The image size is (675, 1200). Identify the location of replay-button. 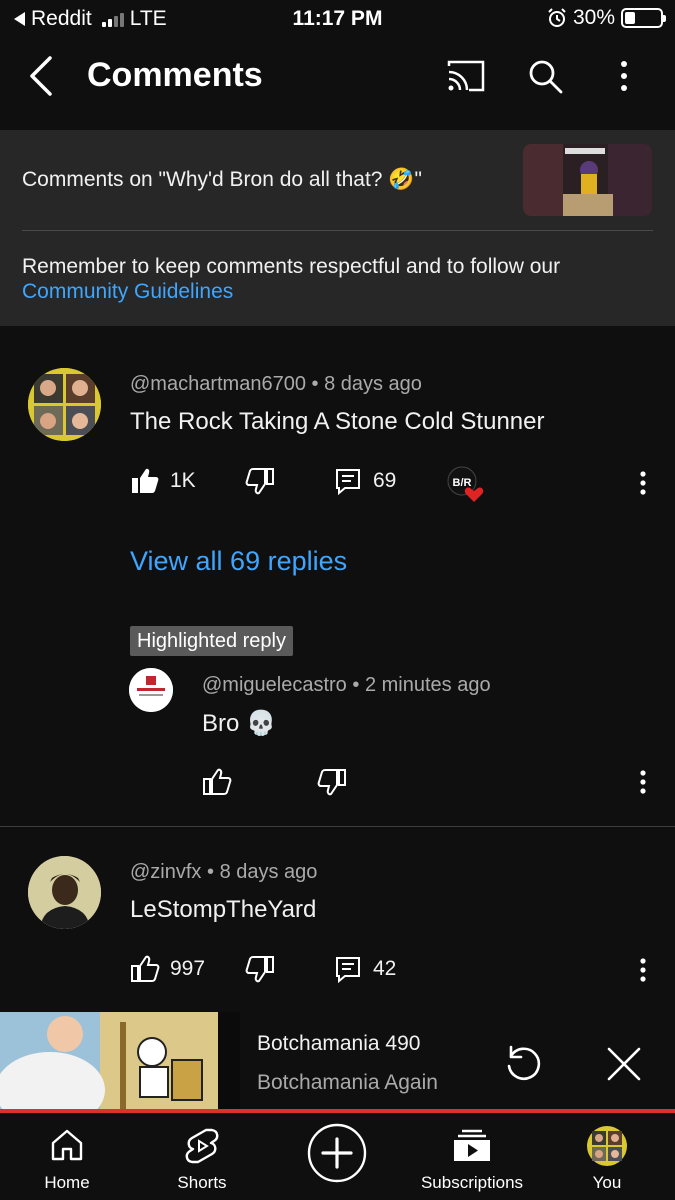
(523, 1063).